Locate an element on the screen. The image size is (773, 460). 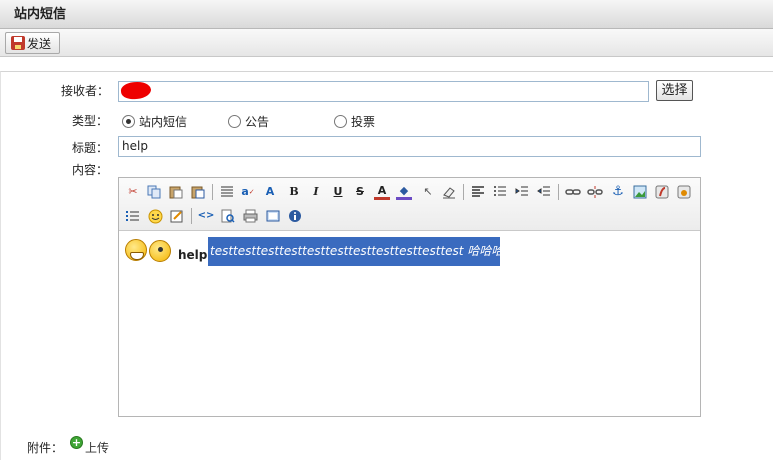
text-color-icon: A is located at coordinates (382, 192).